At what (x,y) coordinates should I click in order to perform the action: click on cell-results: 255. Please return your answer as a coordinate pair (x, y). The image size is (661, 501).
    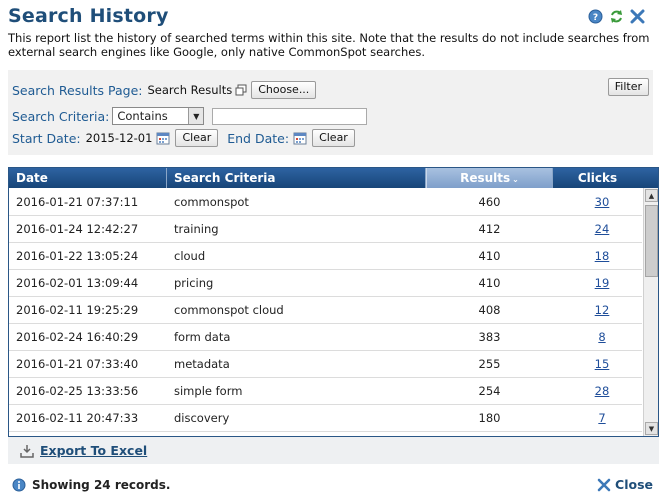
    Looking at the image, I should click on (489, 364).